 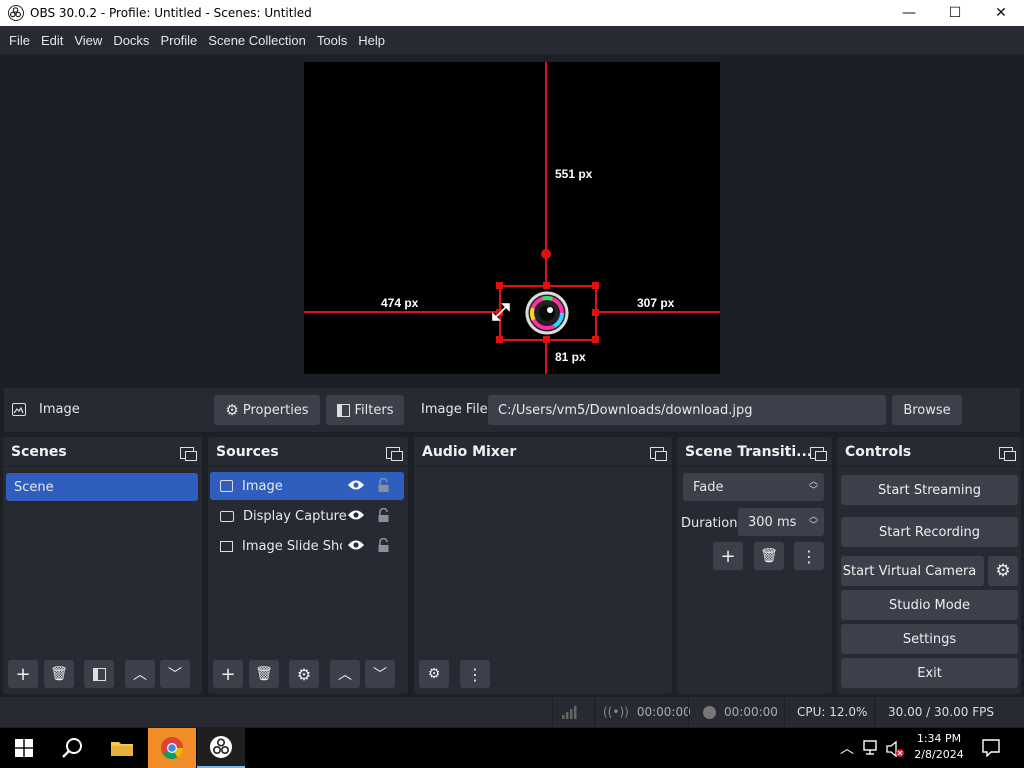 What do you see at coordinates (728, 556) in the screenshot?
I see `add-transition-button: +` at bounding box center [728, 556].